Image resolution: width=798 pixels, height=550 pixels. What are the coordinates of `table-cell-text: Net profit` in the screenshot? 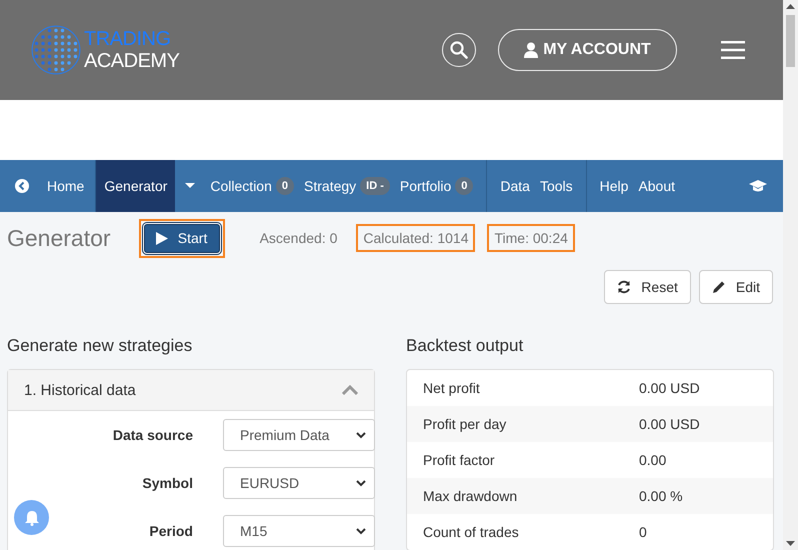 It's located at (452, 388).